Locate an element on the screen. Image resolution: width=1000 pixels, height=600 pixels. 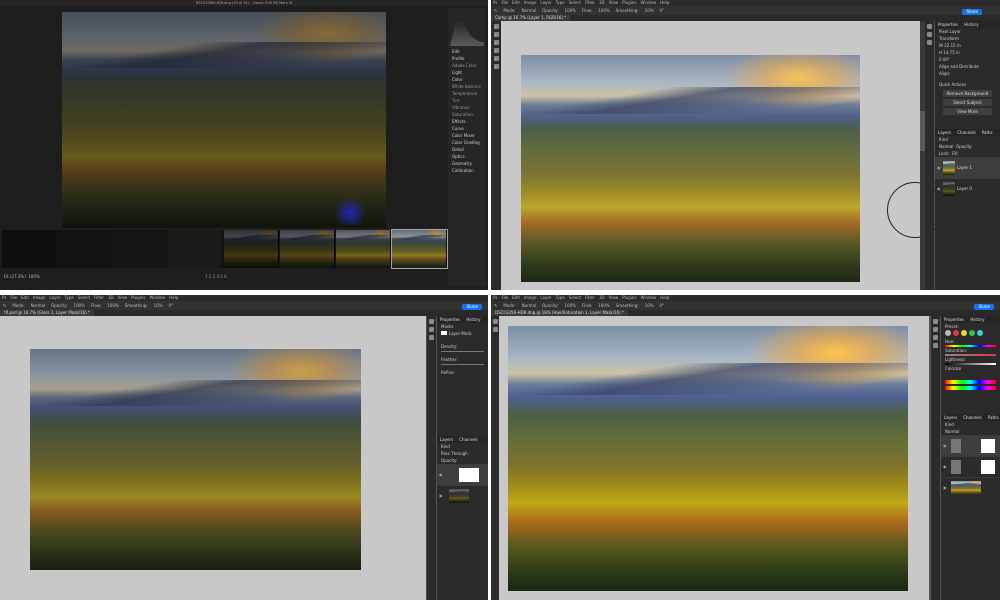
w-value: 22.15 in is located at coordinates (952, 45).